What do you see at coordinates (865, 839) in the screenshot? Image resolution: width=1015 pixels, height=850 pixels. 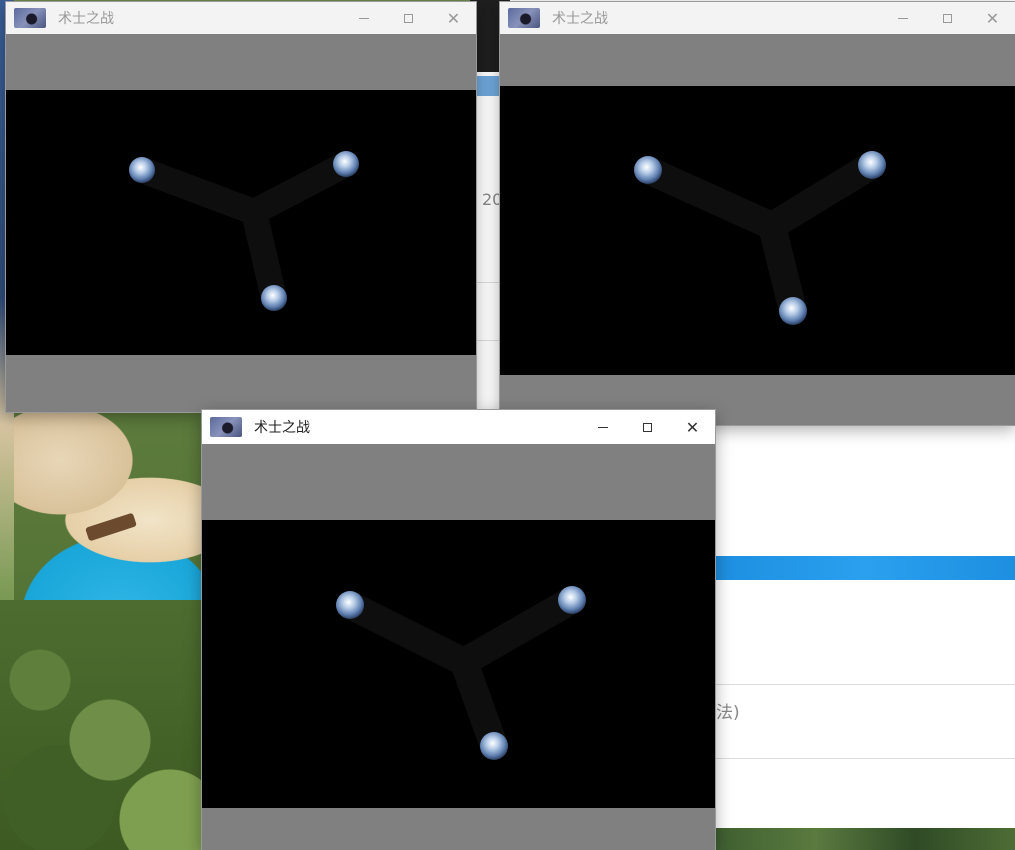 I see `background-app-image` at bounding box center [865, 839].